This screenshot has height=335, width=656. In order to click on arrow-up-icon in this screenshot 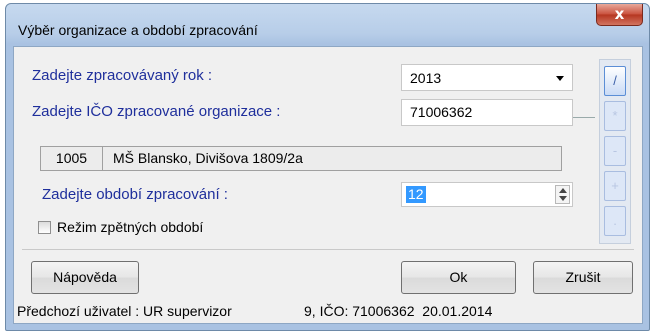, I will do `click(563, 190)`.